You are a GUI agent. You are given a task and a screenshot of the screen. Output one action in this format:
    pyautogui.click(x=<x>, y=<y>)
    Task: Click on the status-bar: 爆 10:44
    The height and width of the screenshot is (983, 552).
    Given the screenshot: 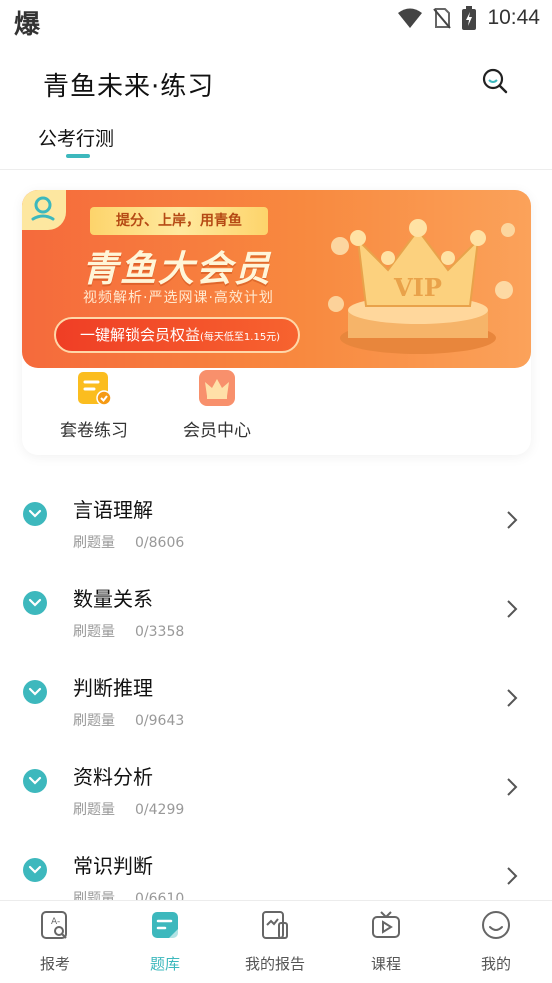 What is the action you would take?
    pyautogui.click(x=276, y=20)
    